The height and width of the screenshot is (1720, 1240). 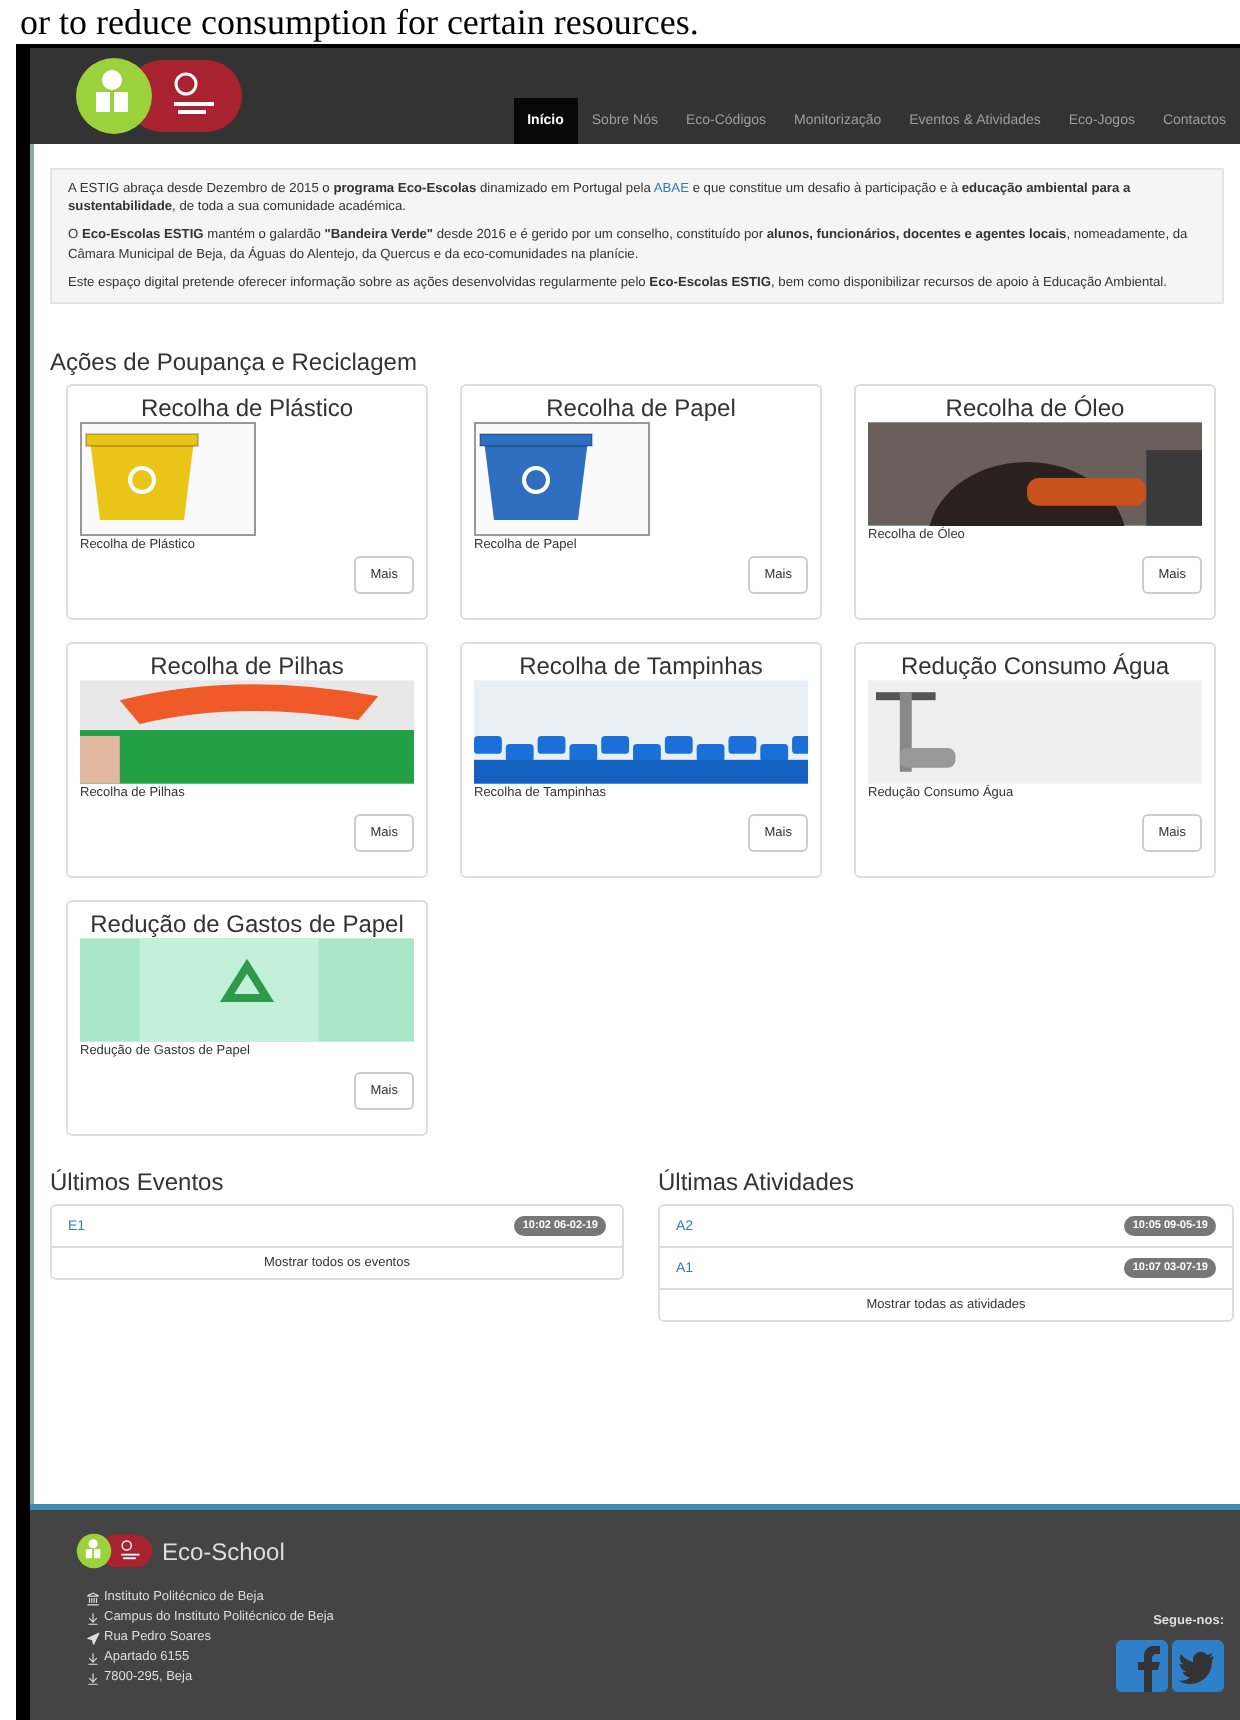 I want to click on card-title: Recolha de Óleo, so click(x=1035, y=408).